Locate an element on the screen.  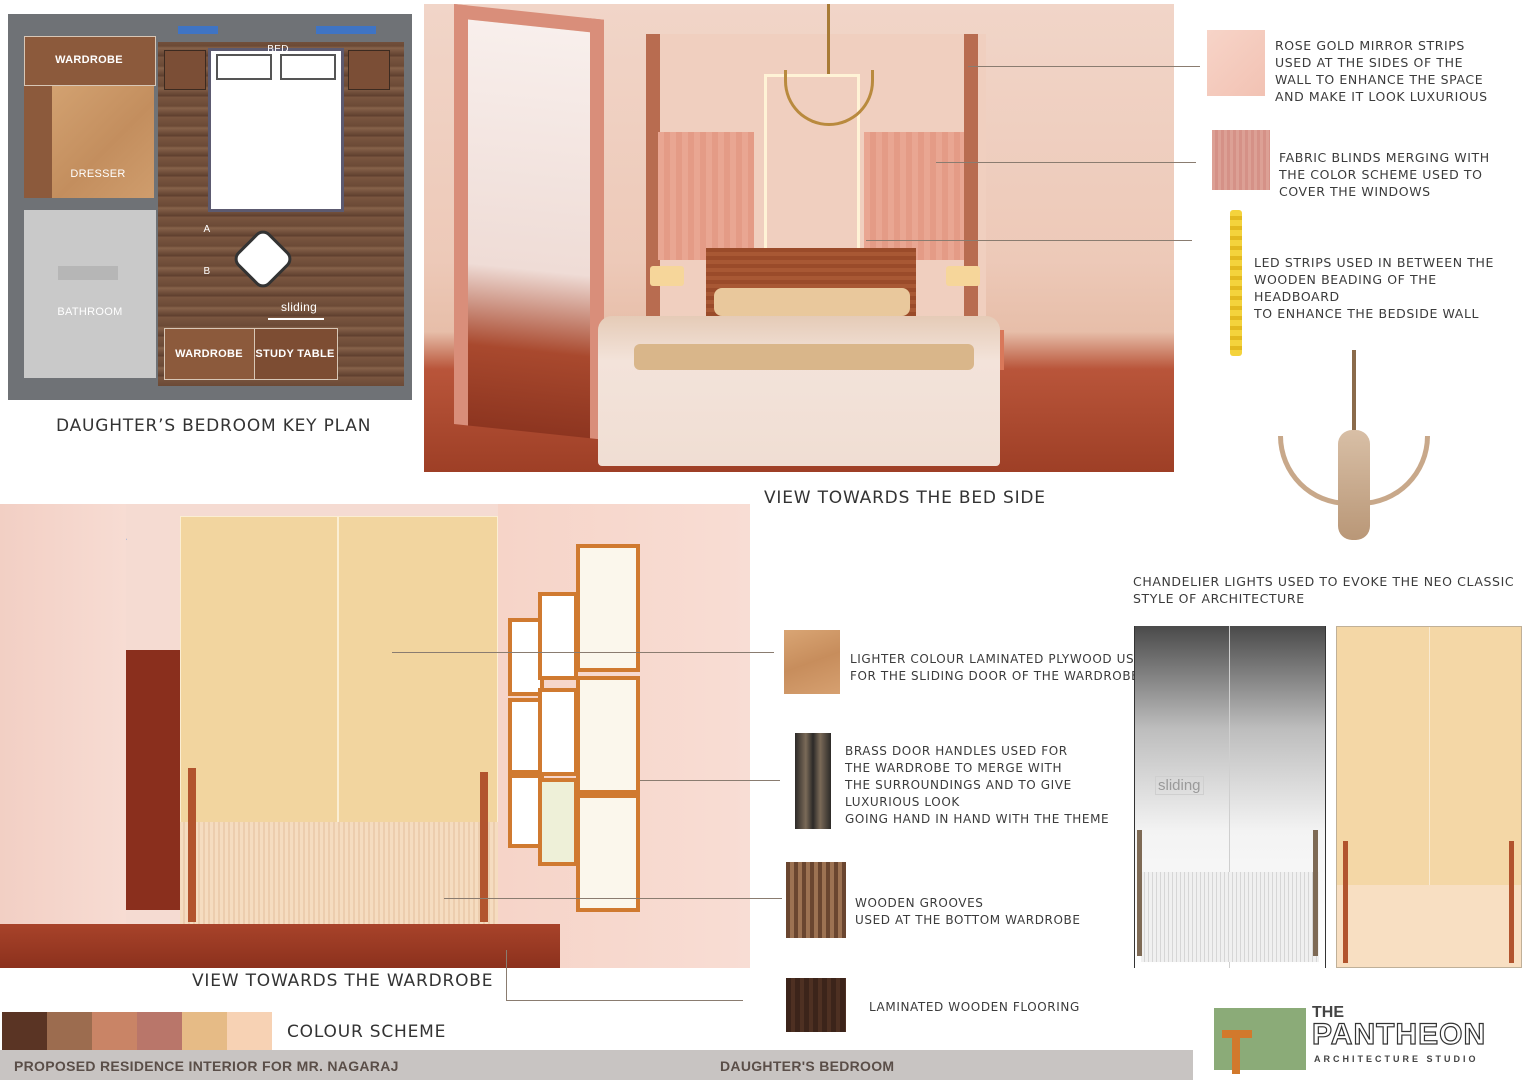
logo-t-stem is located at coordinates (1236, 1052).